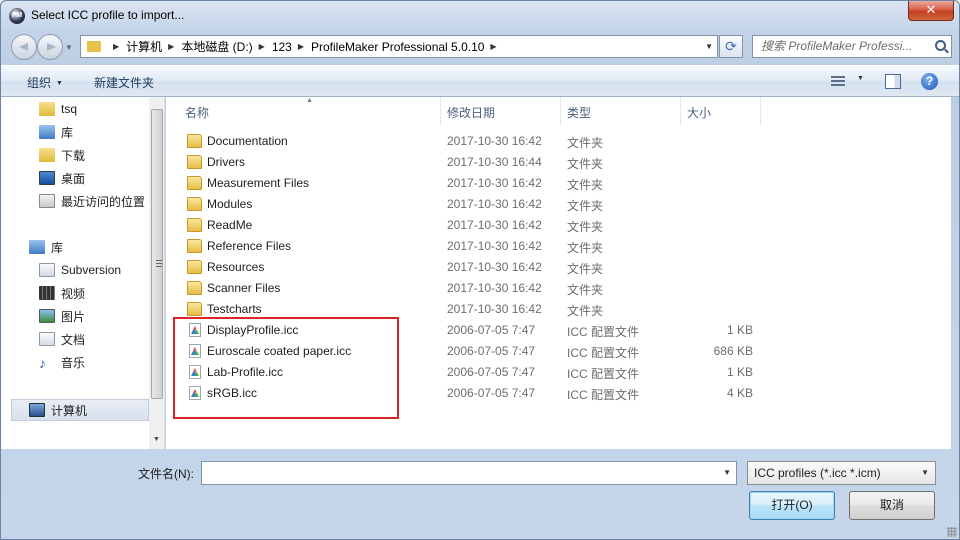 The image size is (960, 540). I want to click on nav-item-music: ♪ 音乐, so click(62, 362).